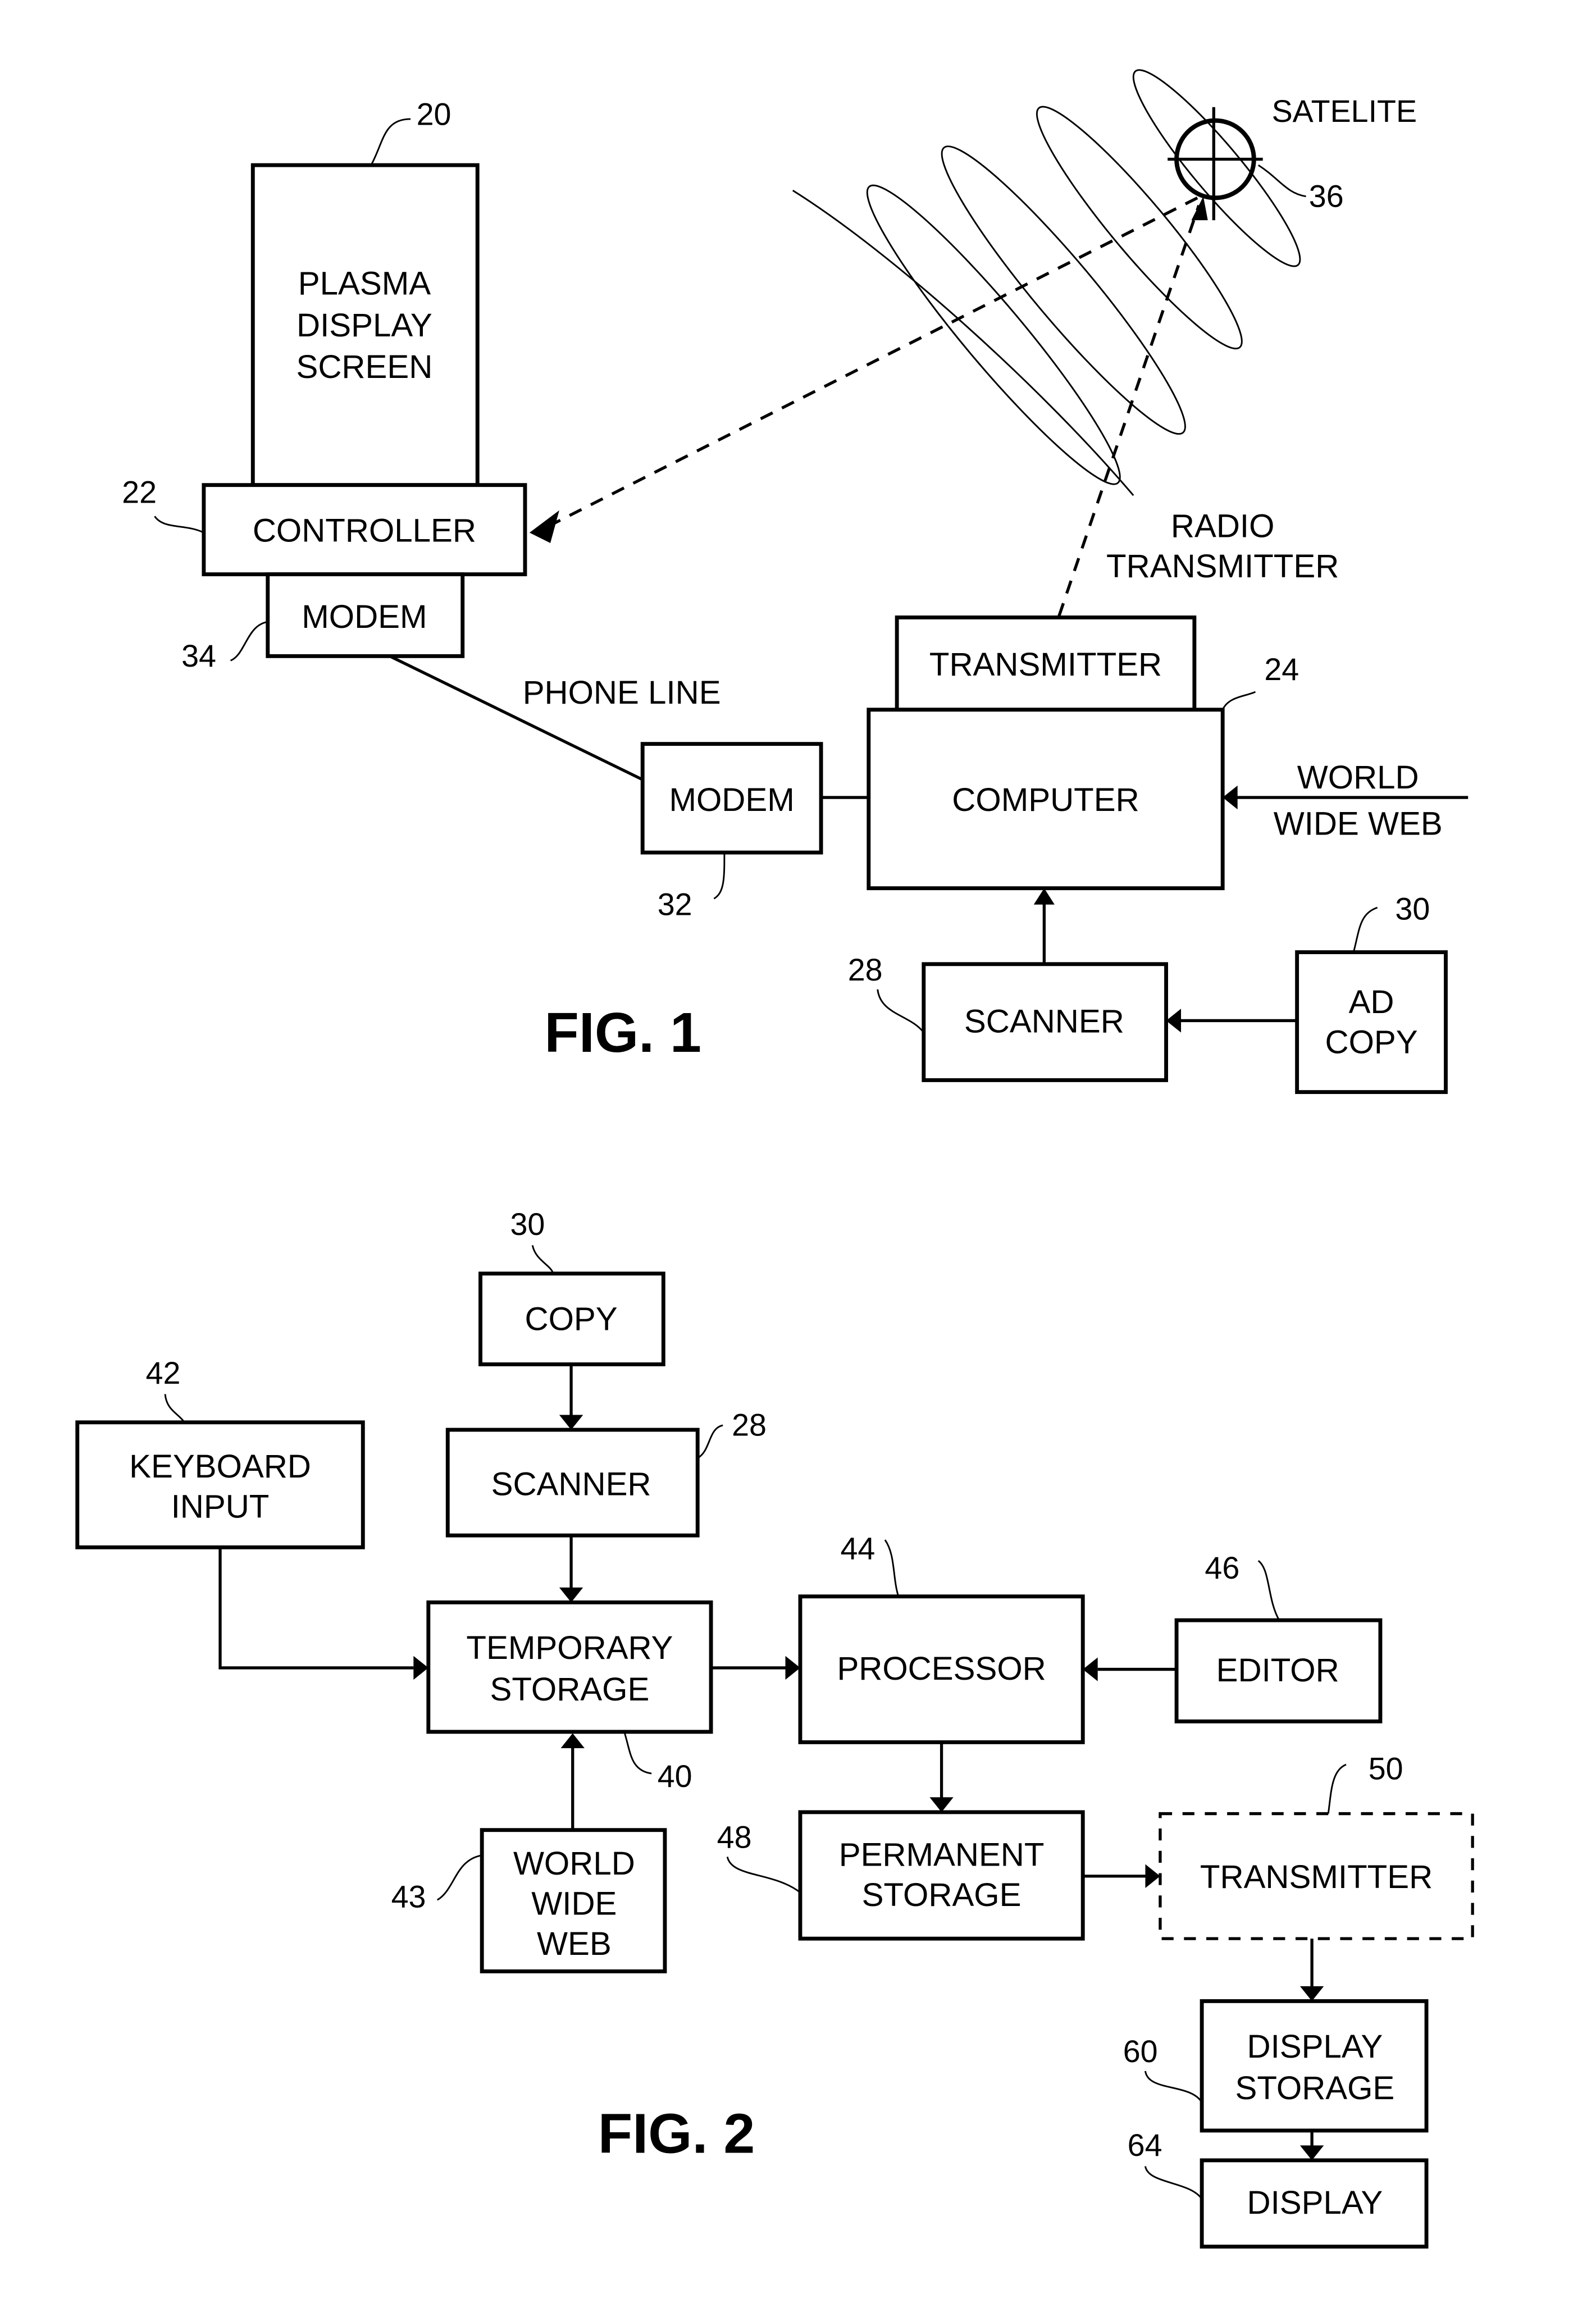 The image size is (1596, 2321). Describe the element at coordinates (163, 1373) in the screenshot. I see `ref-42: 42` at that location.